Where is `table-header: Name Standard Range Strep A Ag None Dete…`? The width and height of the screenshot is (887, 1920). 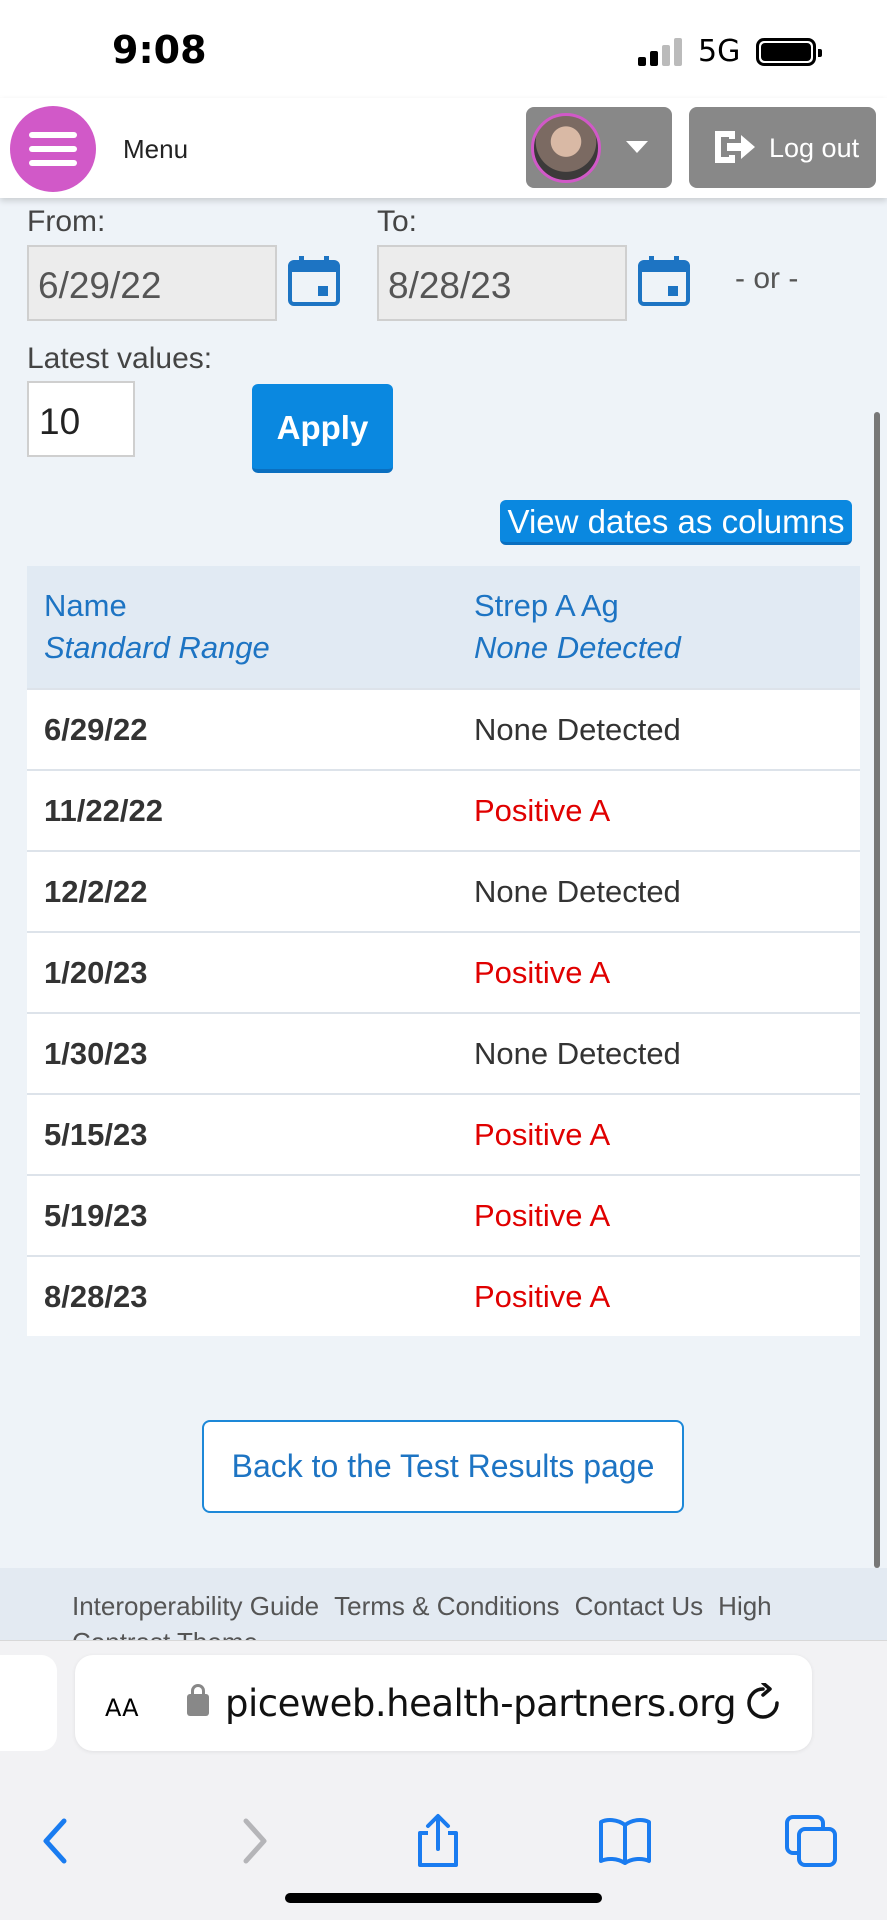
table-header: Name Standard Range Strep A Ag None Dete… is located at coordinates (443, 627).